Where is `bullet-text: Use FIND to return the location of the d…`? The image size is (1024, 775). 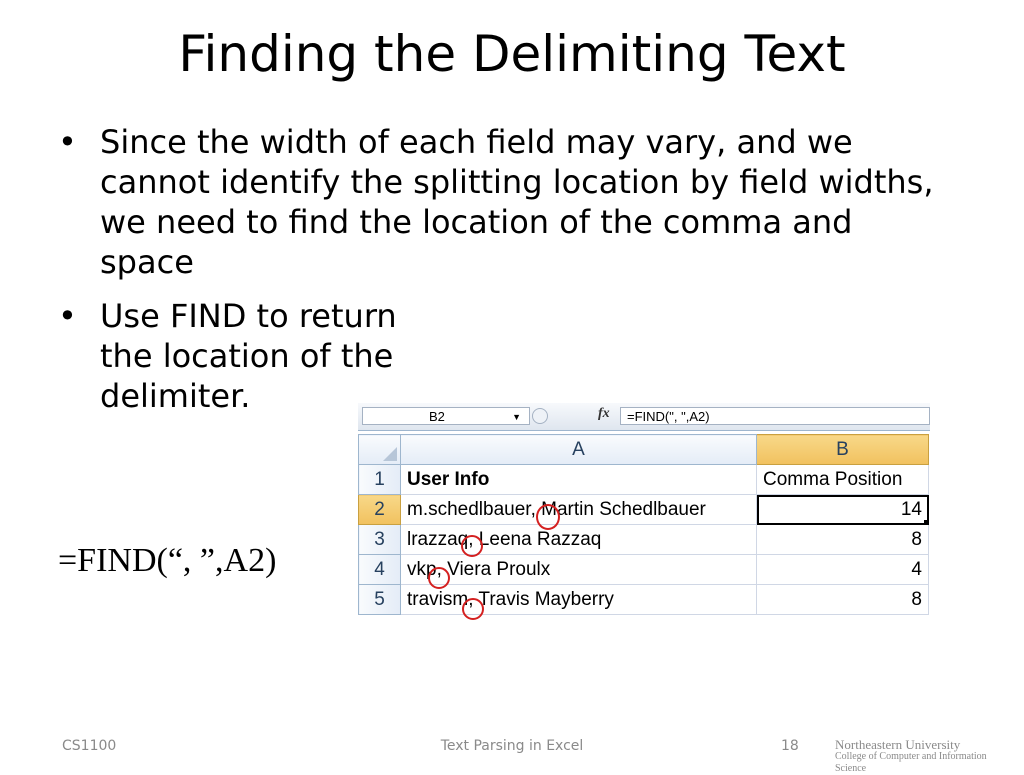
bullet-text: Use FIND to return the location of the d… is located at coordinates (248, 356).